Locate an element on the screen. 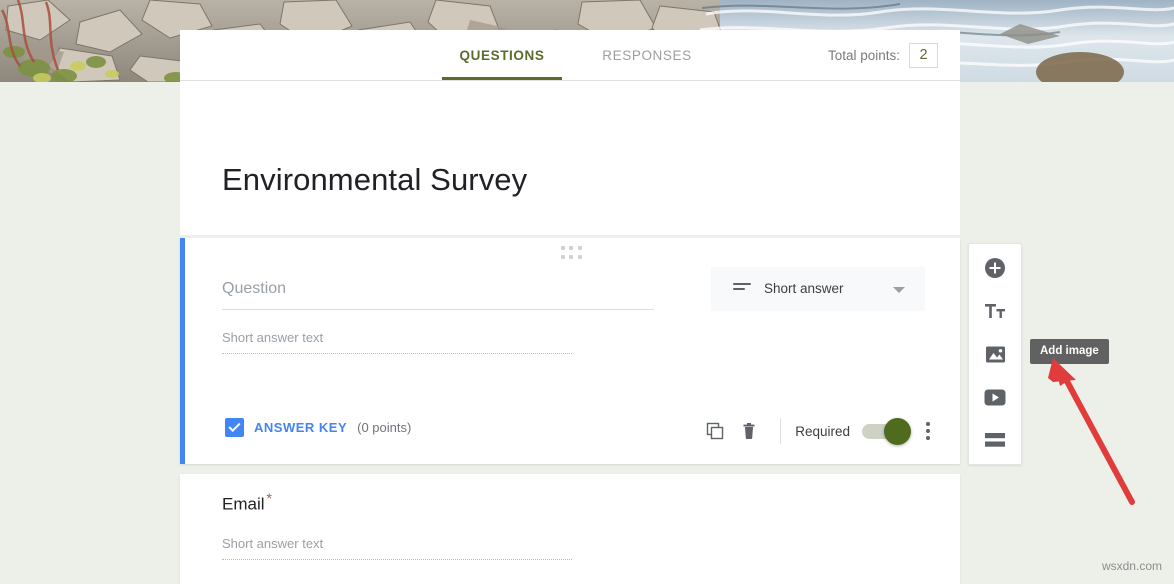  chevron-down-icon is located at coordinates (899, 290).